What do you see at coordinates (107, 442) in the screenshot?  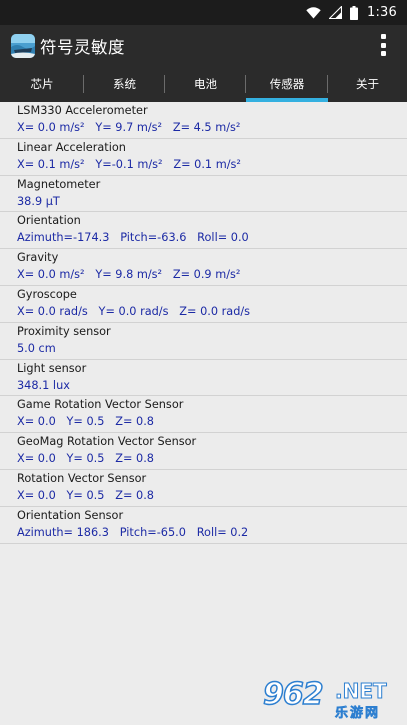 I see `sensor-name: GeoMag Rotation Vector Sensor` at bounding box center [107, 442].